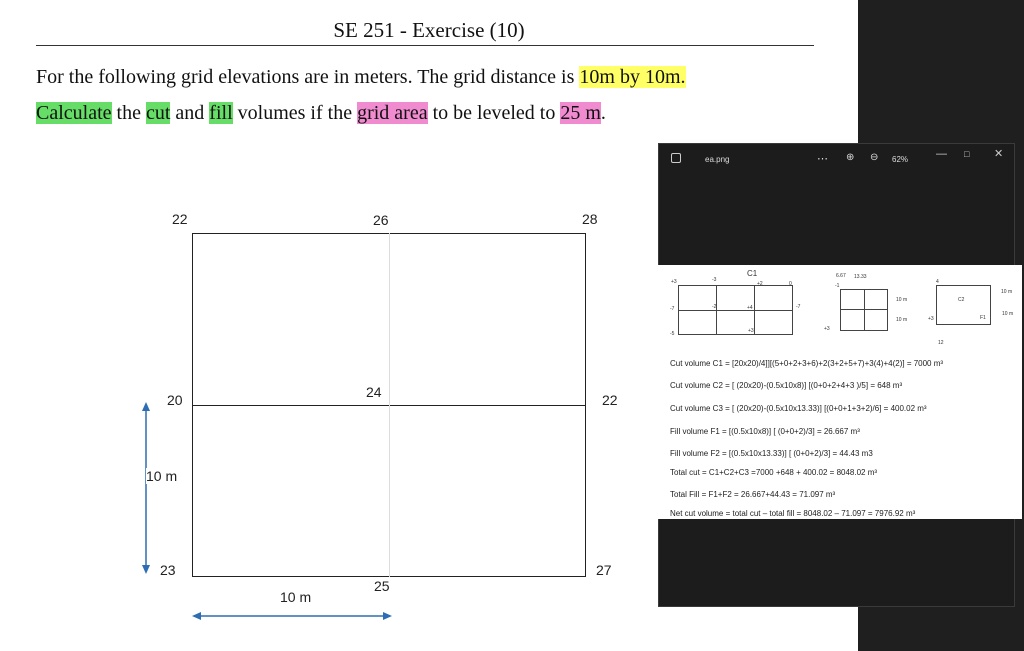 The image size is (1024, 651). I want to click on problem-text: the, so click(128, 113).